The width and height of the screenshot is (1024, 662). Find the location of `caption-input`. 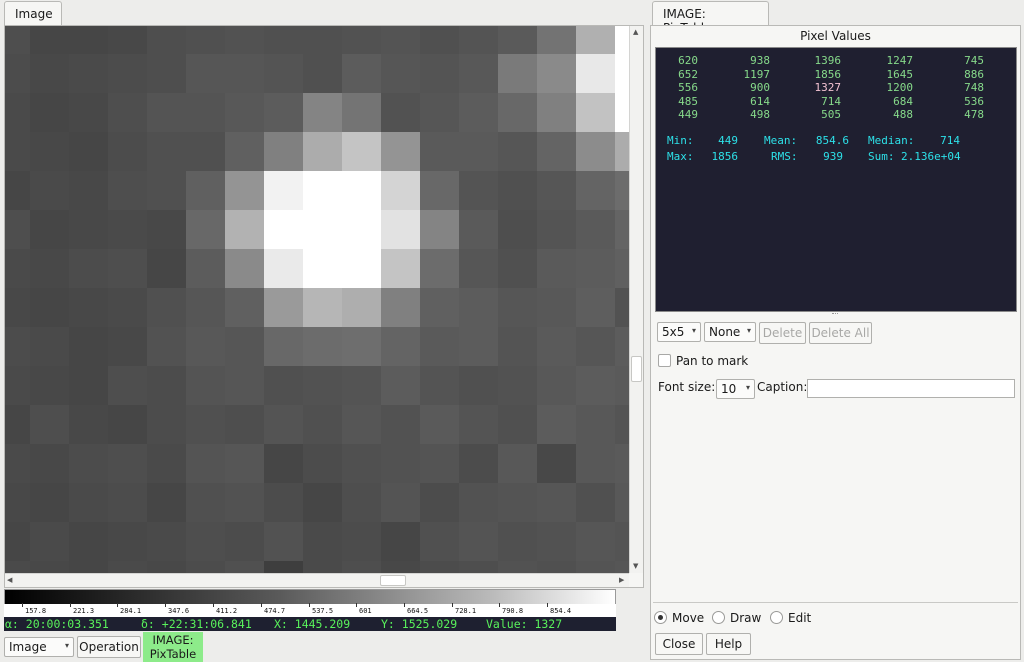

caption-input is located at coordinates (911, 388).